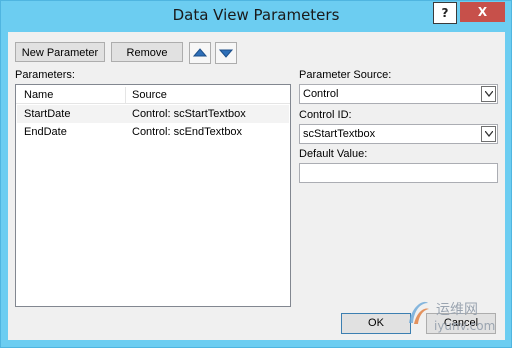 This screenshot has width=512, height=348. Describe the element at coordinates (60, 52) in the screenshot. I see `new-parameter-button: New Parameter` at that location.